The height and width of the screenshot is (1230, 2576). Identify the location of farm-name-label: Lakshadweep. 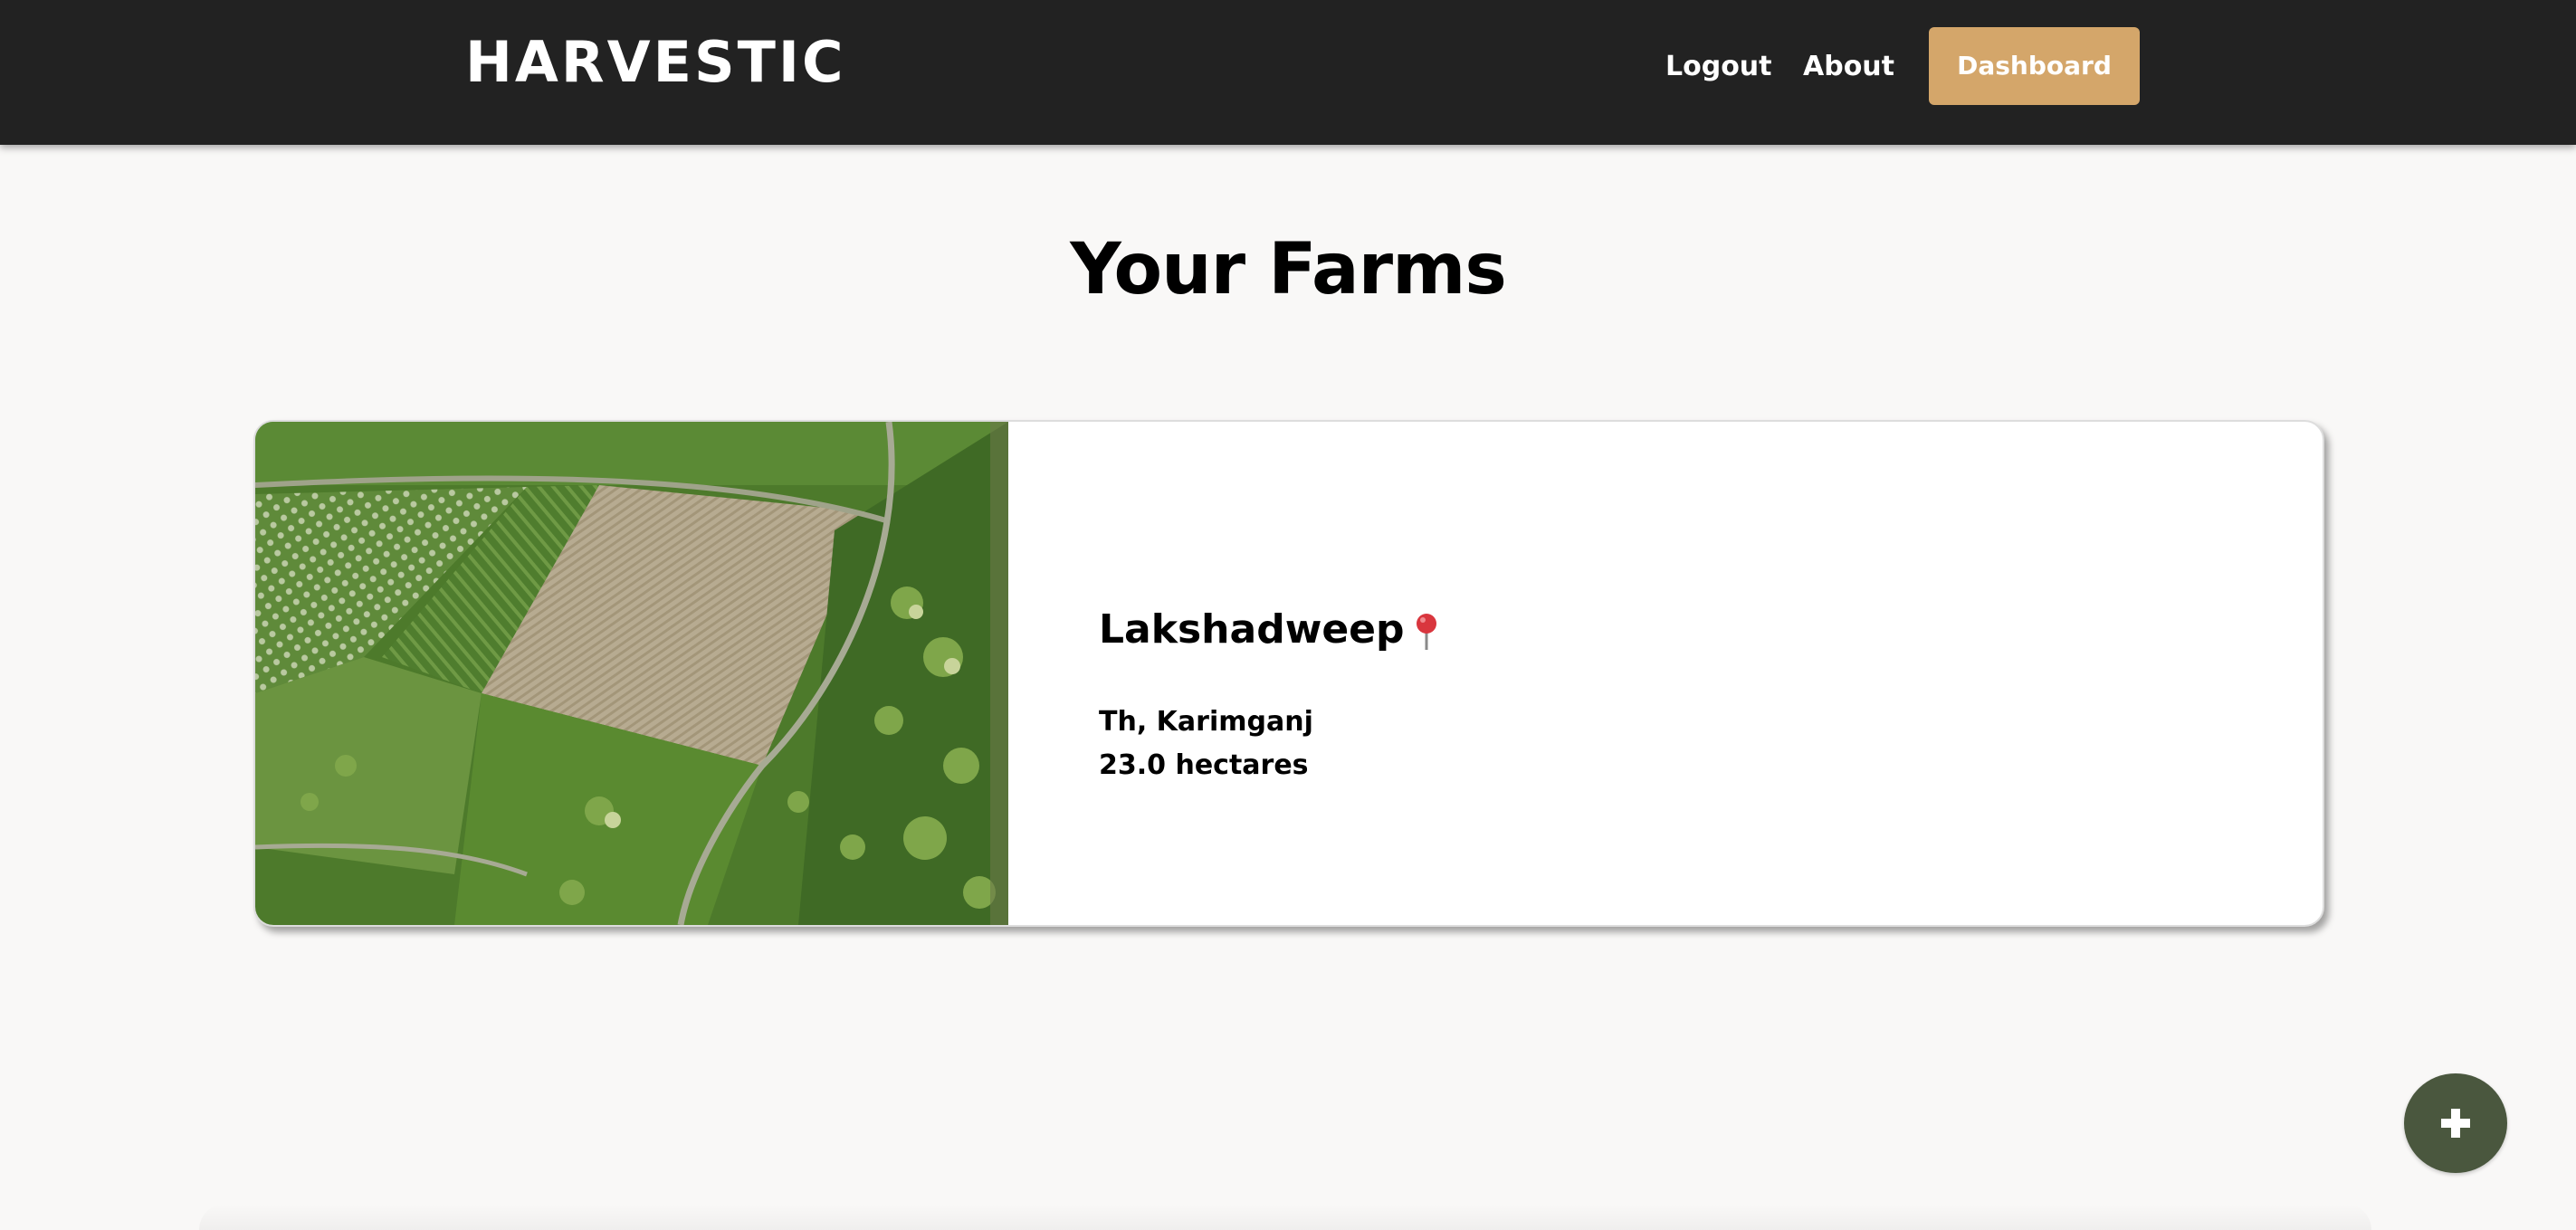
(1252, 630).